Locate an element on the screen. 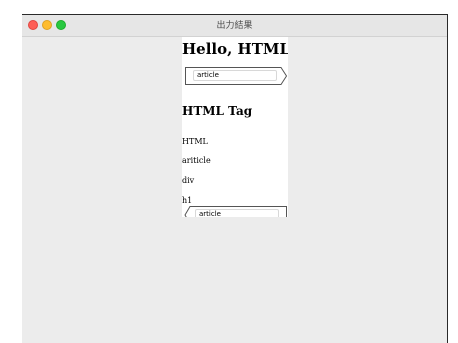 The image size is (458, 343). section-heading: HTML Tag is located at coordinates (217, 111).